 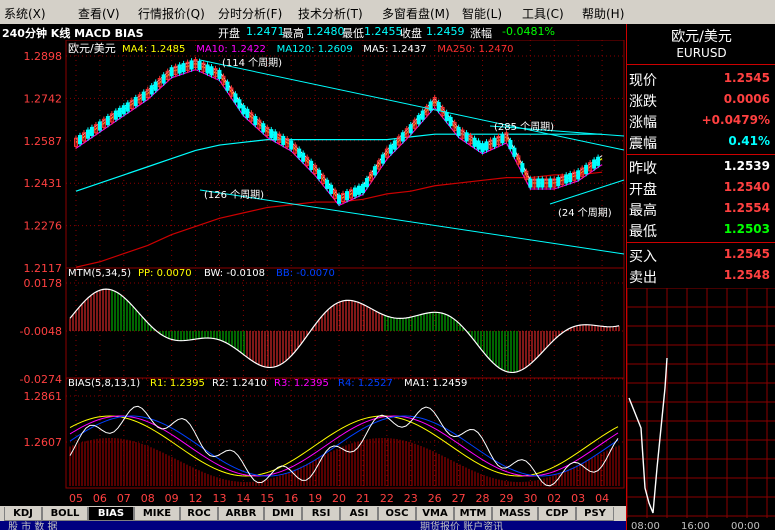 What do you see at coordinates (746, 99) in the screenshot?
I see `quote-value: 0.0006` at bounding box center [746, 99].